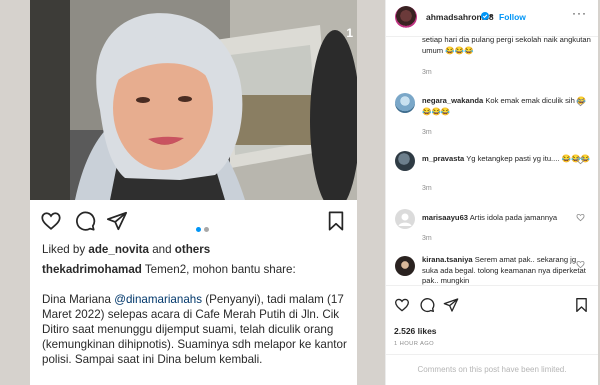 Image resolution: width=600 pixels, height=385 pixels. Describe the element at coordinates (528, 158) in the screenshot. I see `comment-text: Yg ketangkep pasti yg itu.... 😂😂😂` at that location.